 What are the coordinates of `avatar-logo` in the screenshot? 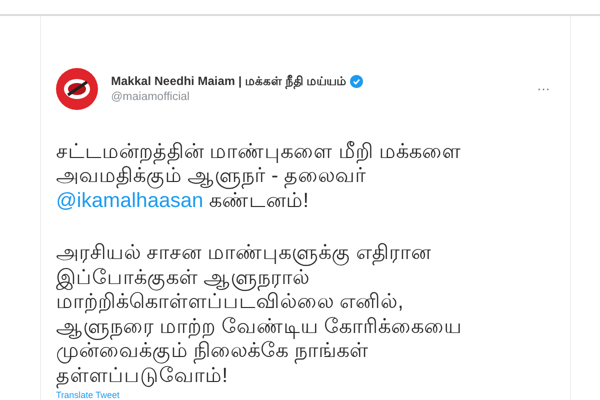 It's located at (77, 89).